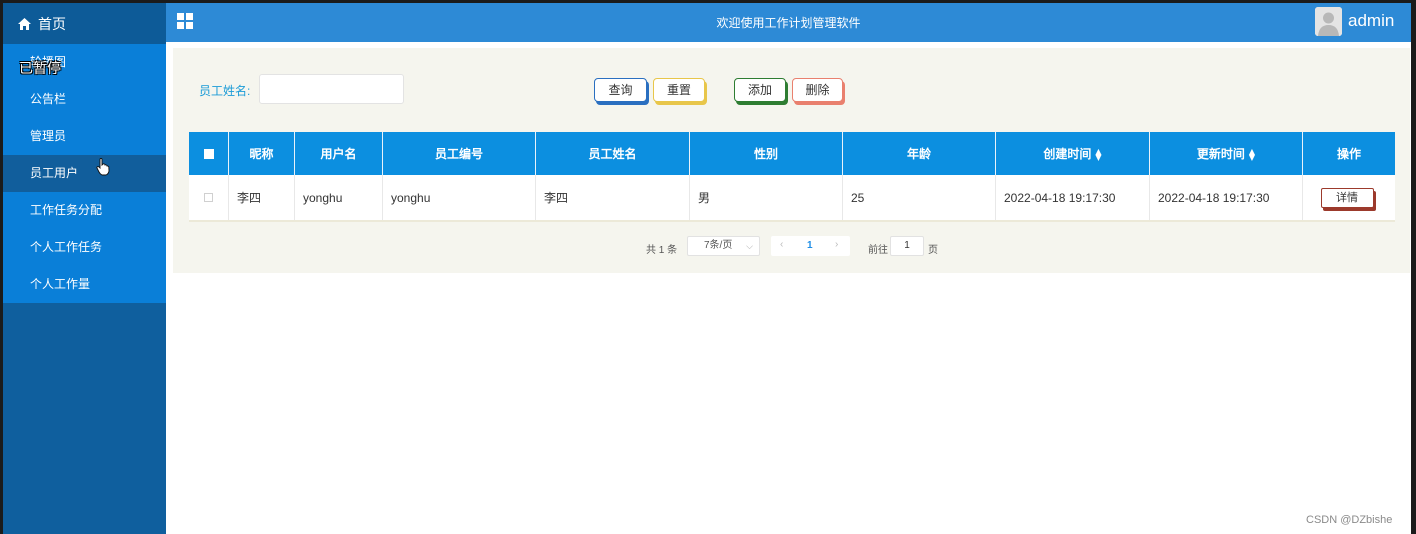  Describe the element at coordinates (40, 68) in the screenshot. I see `paused-overlay-text: 已暂停` at that location.